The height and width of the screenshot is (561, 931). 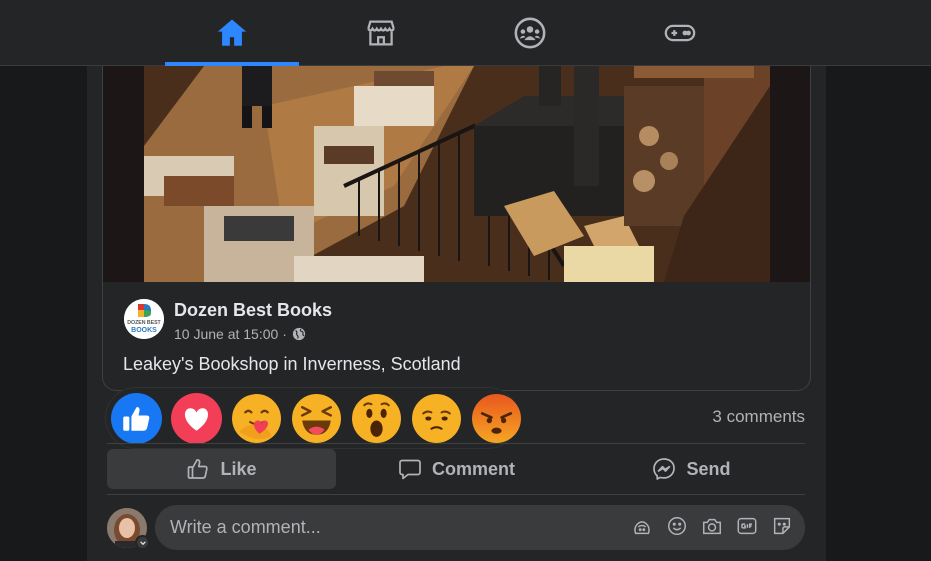 I want to click on logo-text-bottom: BOOKS, so click(x=144, y=330).